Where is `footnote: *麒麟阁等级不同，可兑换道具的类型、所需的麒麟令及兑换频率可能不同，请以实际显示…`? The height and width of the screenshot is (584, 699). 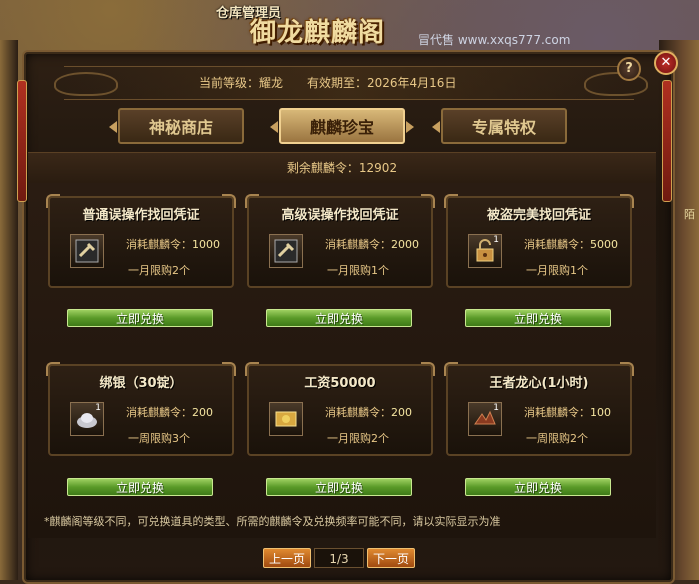 footnote: *麒麟阁等级不同，可兑换道具的类型、所需的麒麟令及兑换频率可能不同，请以实际显示… is located at coordinates (272, 521).